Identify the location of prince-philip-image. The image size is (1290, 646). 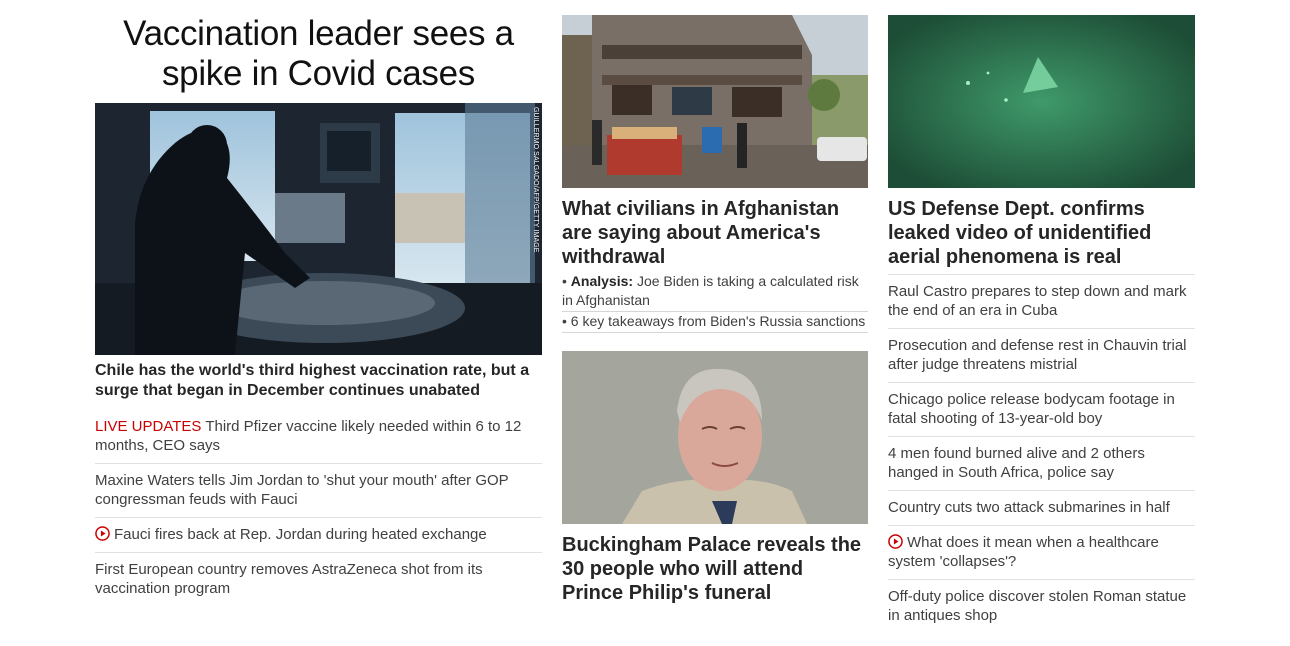
(715, 437).